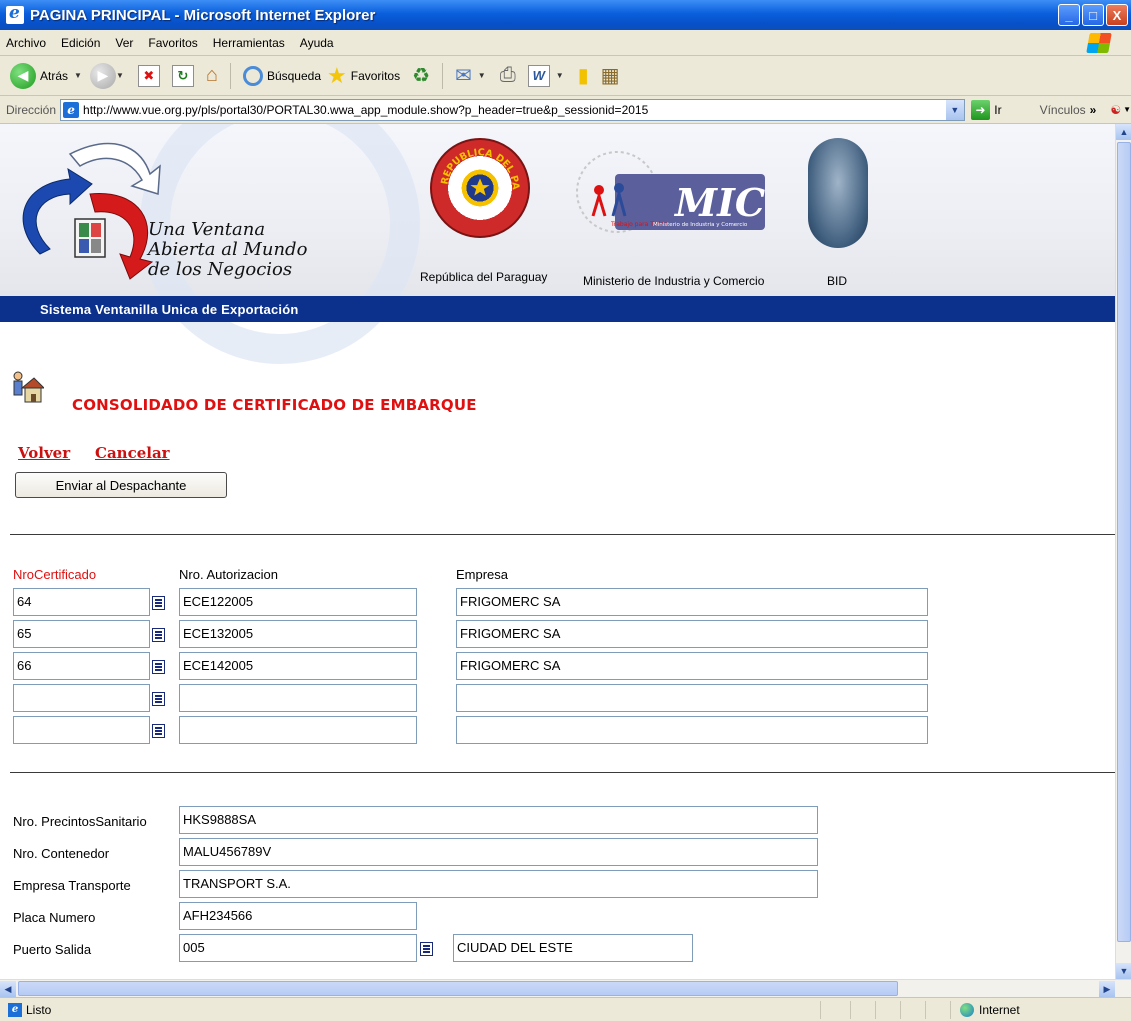  What do you see at coordinates (81, 602) in the screenshot?
I see `nro-certificado-input: 64` at bounding box center [81, 602].